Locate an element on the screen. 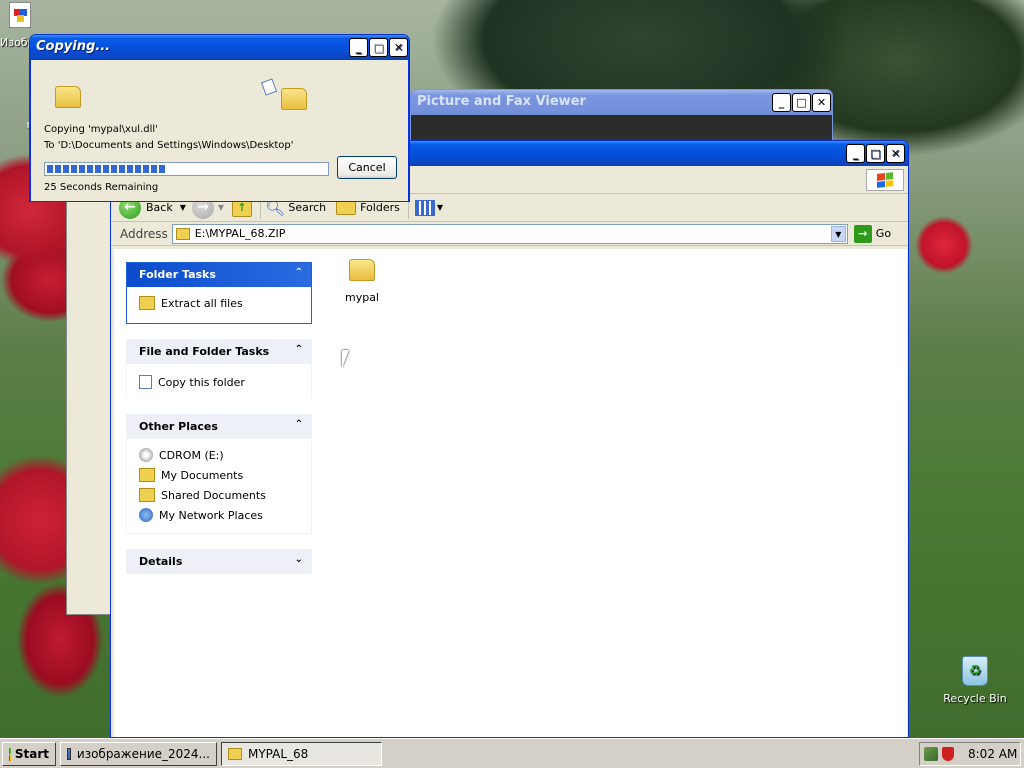 The width and height of the screenshot is (1024, 768). other-places-header: Other Places ⌃ is located at coordinates (219, 427).